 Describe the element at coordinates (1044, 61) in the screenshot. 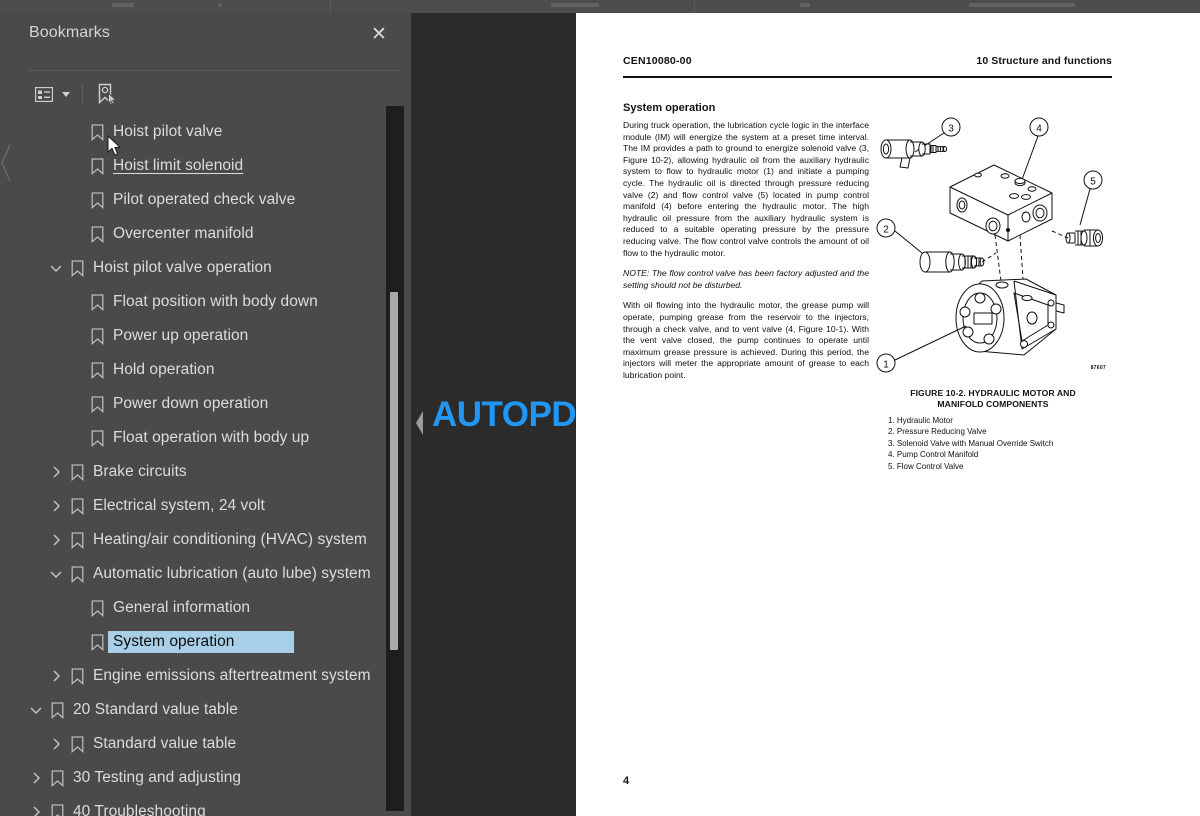

I see `document-section: 10 Structure and functions` at that location.